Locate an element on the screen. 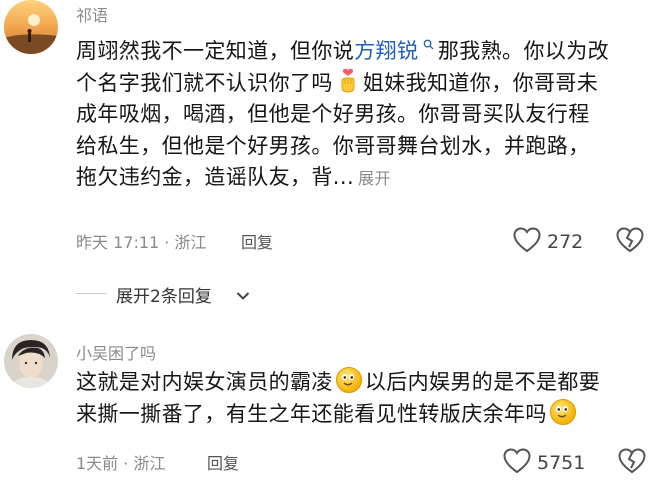 The image size is (660, 486). timestamp-location: 昨天 17:11 · 浙江 is located at coordinates (141, 242).